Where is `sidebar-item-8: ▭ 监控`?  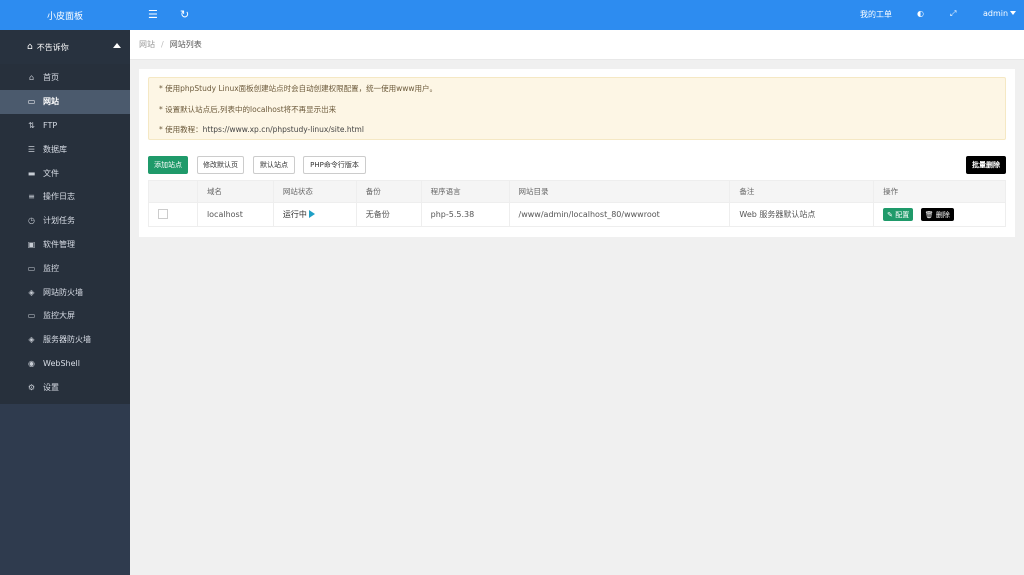 sidebar-item-8: ▭ 监控 is located at coordinates (65, 268).